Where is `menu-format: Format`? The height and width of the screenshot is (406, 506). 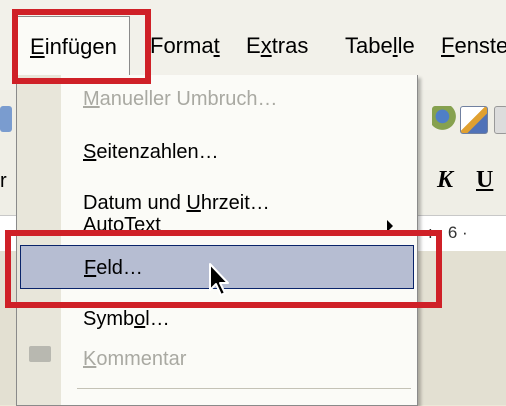 menu-format: Format is located at coordinates (185, 46).